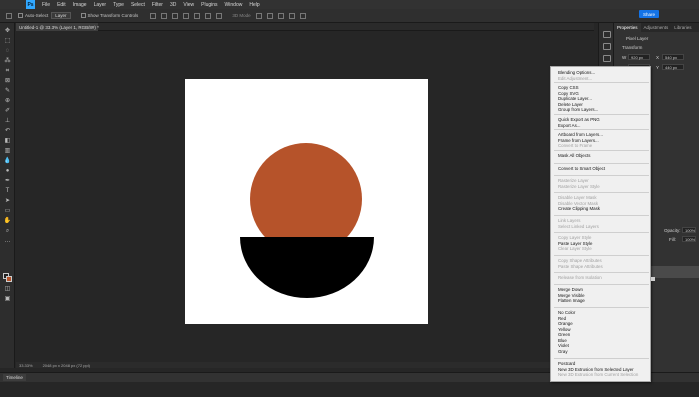 This screenshot has width=699, height=397. Describe the element at coordinates (649, 14) in the screenshot. I see `share-button: Share` at that location.